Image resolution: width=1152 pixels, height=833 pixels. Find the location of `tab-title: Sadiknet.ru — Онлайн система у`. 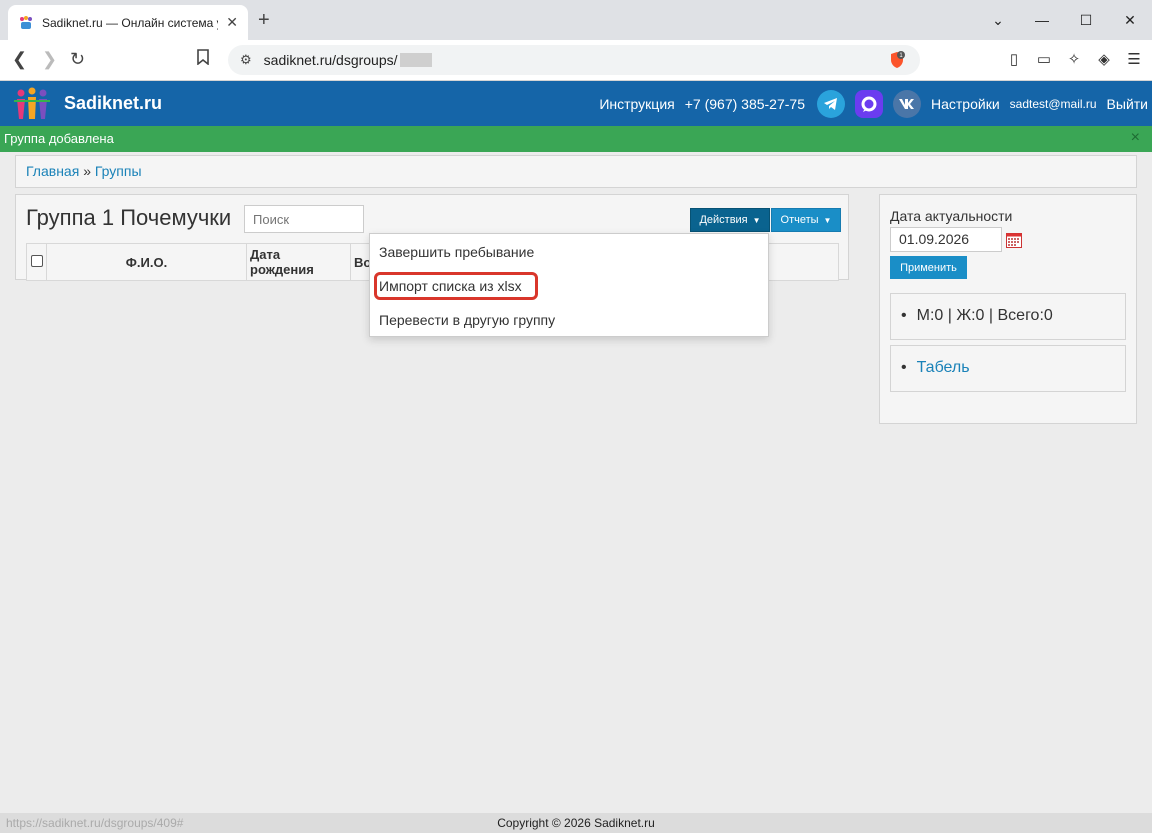

tab-title: Sadiknet.ru — Онлайн система у is located at coordinates (130, 22).